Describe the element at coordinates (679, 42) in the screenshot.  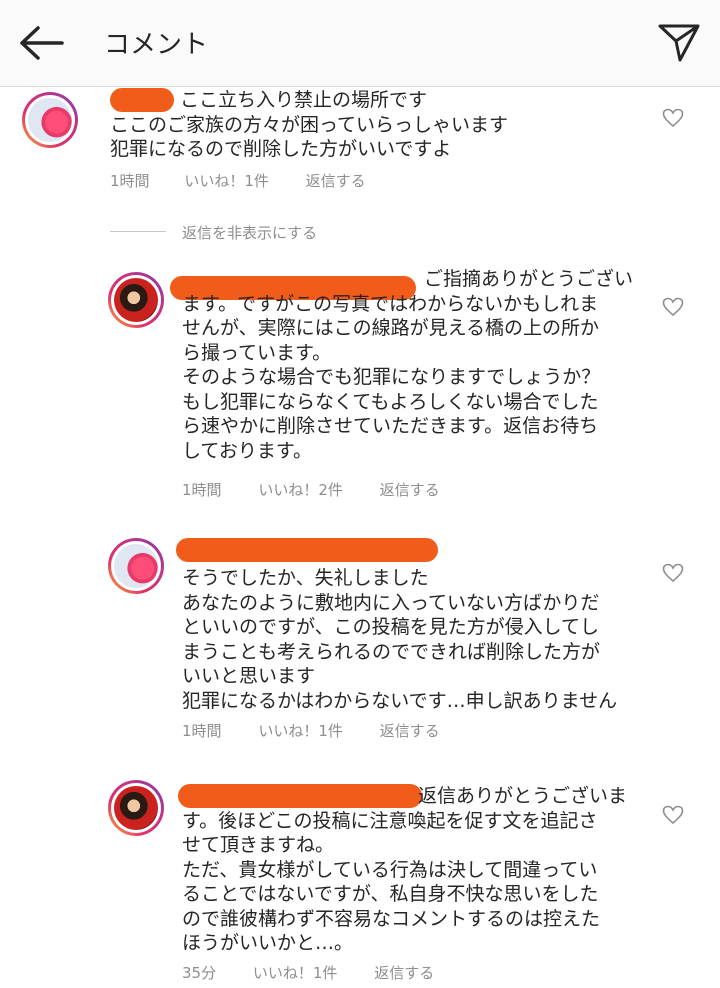
I see `paper-plane-icon` at that location.